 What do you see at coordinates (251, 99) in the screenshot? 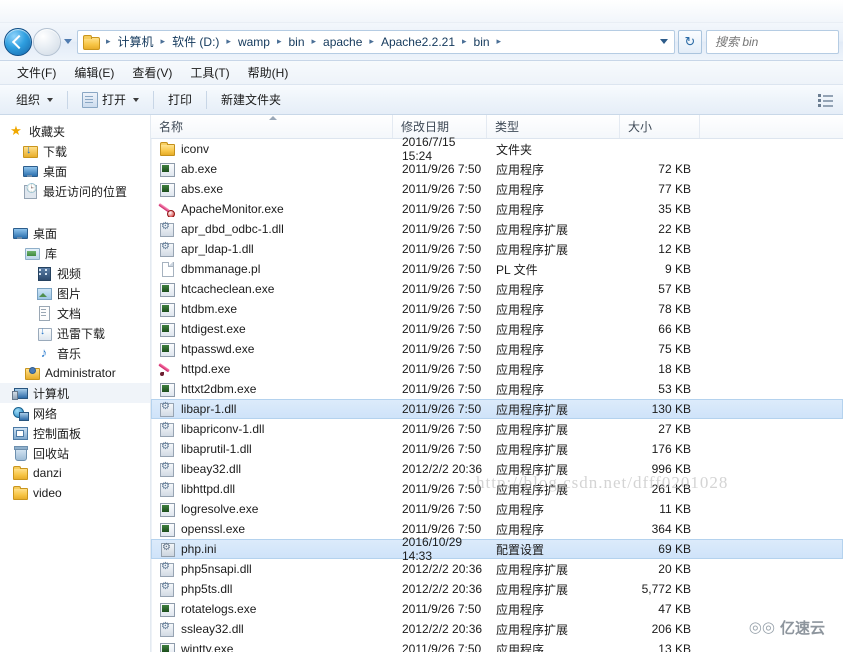
I see `new-folder-button: 新建文件夹` at bounding box center [251, 99].